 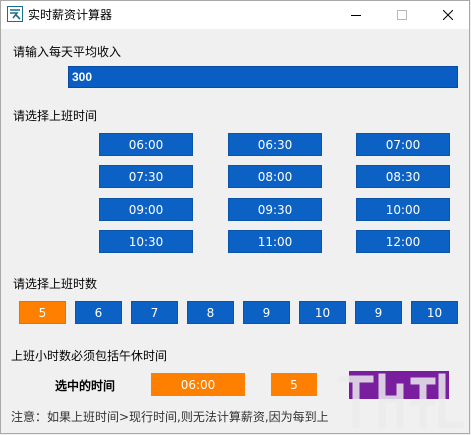 I want to click on maximize-button, so click(x=402, y=15).